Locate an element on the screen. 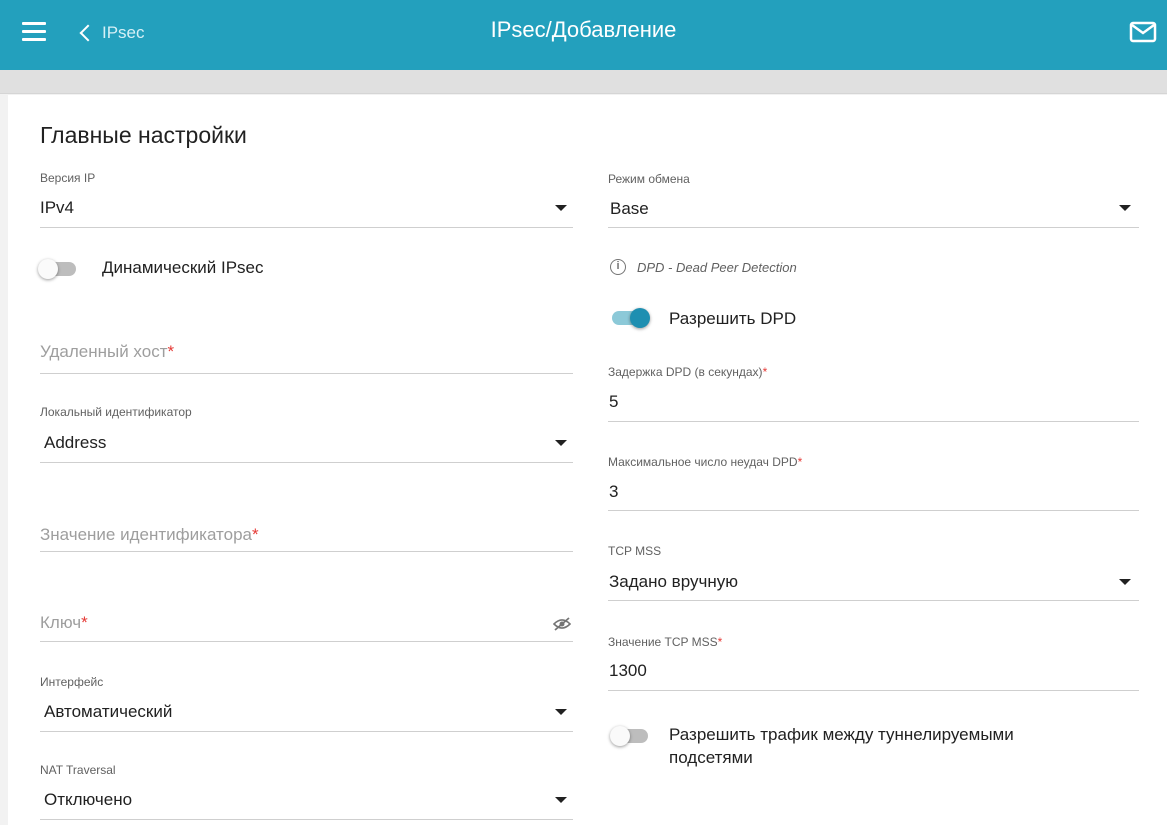 Image resolution: width=1167 pixels, height=825 pixels. id-value-field: Значение идентификатора* is located at coordinates (149, 535).